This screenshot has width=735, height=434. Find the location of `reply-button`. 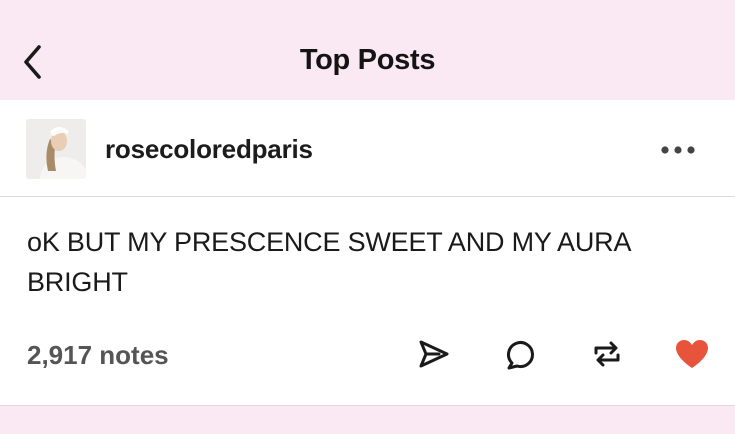

reply-button is located at coordinates (521, 354).